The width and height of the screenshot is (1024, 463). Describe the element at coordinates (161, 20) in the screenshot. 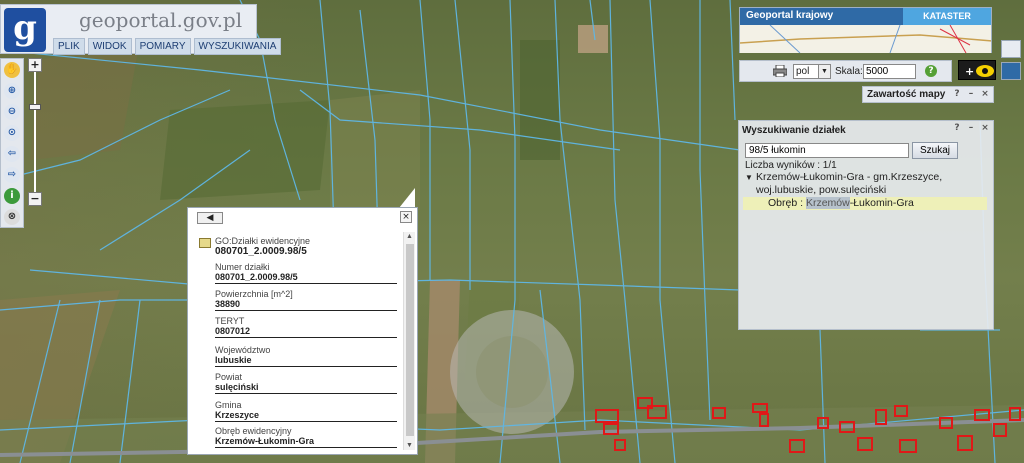

I see `app-title: geoportal.gov.pl` at that location.